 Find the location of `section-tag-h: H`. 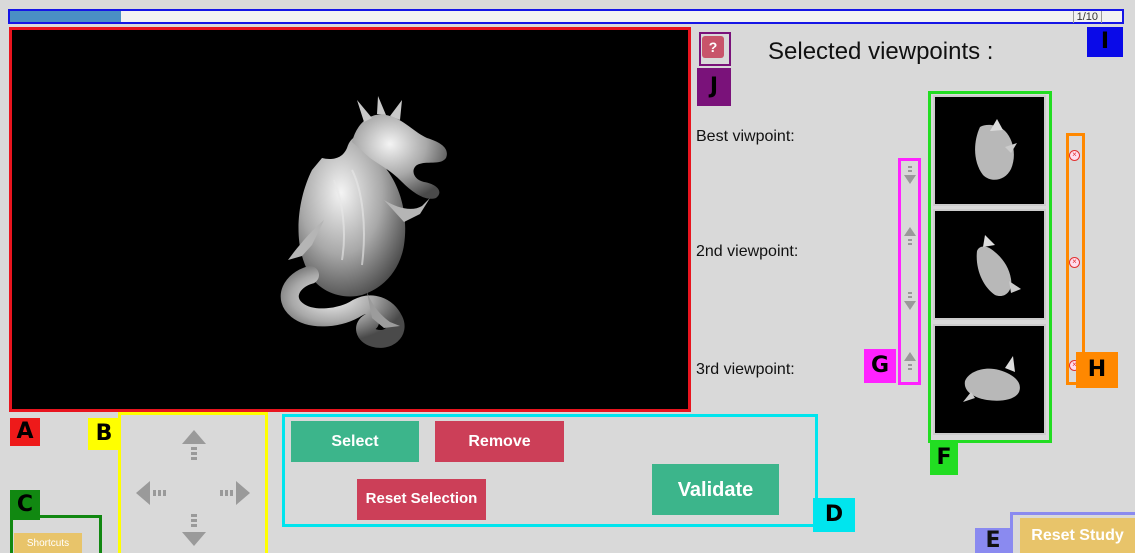

section-tag-h: H is located at coordinates (1097, 370).